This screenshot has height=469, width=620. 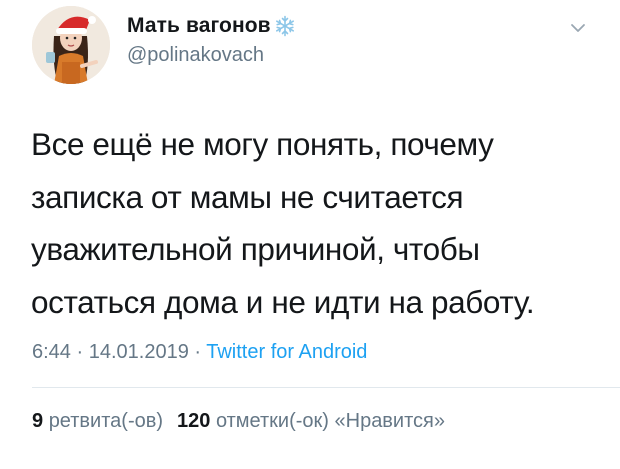 I want to click on retweets-count: 9, so click(x=38, y=421).